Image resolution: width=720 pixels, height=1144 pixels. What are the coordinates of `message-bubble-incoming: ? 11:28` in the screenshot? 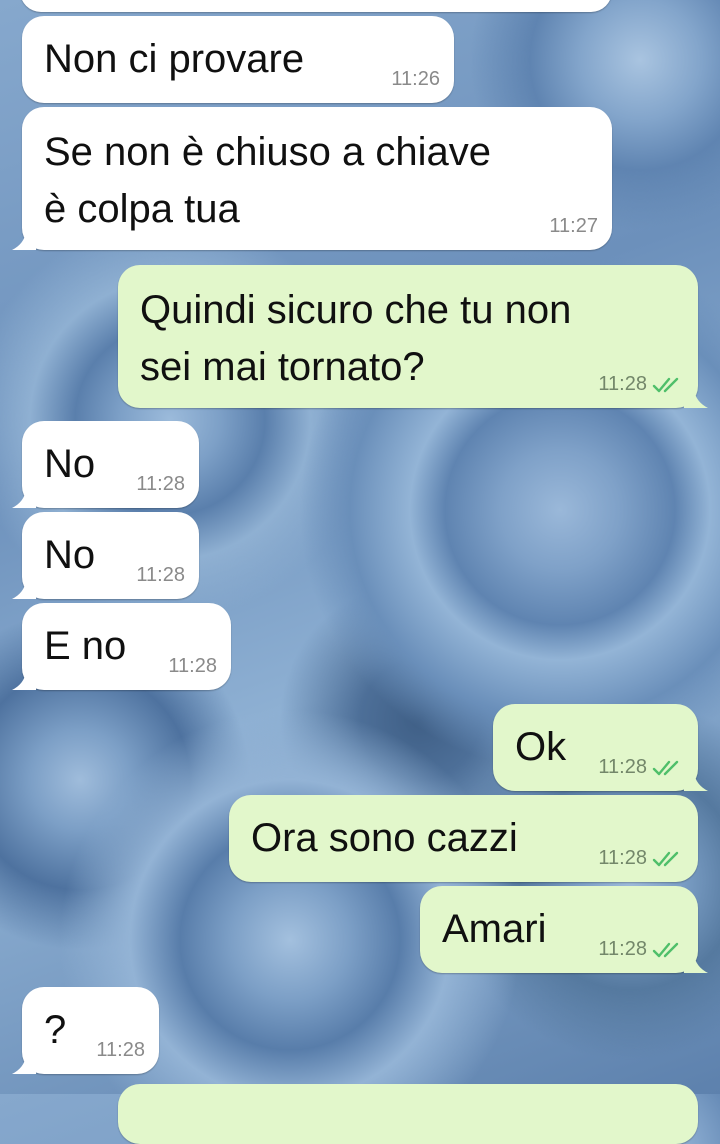 It's located at (85, 1030).